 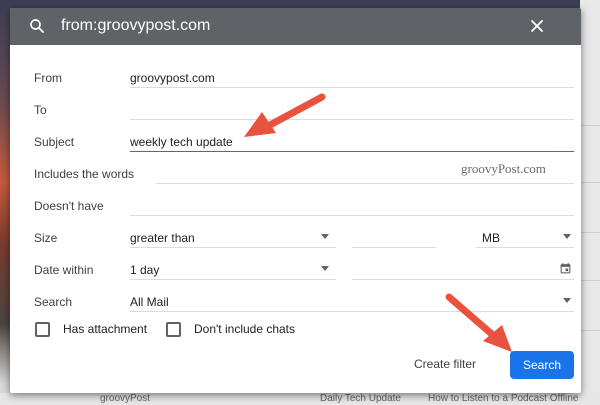 I want to click on doesnt-have-label: Doesn't have, so click(x=69, y=206).